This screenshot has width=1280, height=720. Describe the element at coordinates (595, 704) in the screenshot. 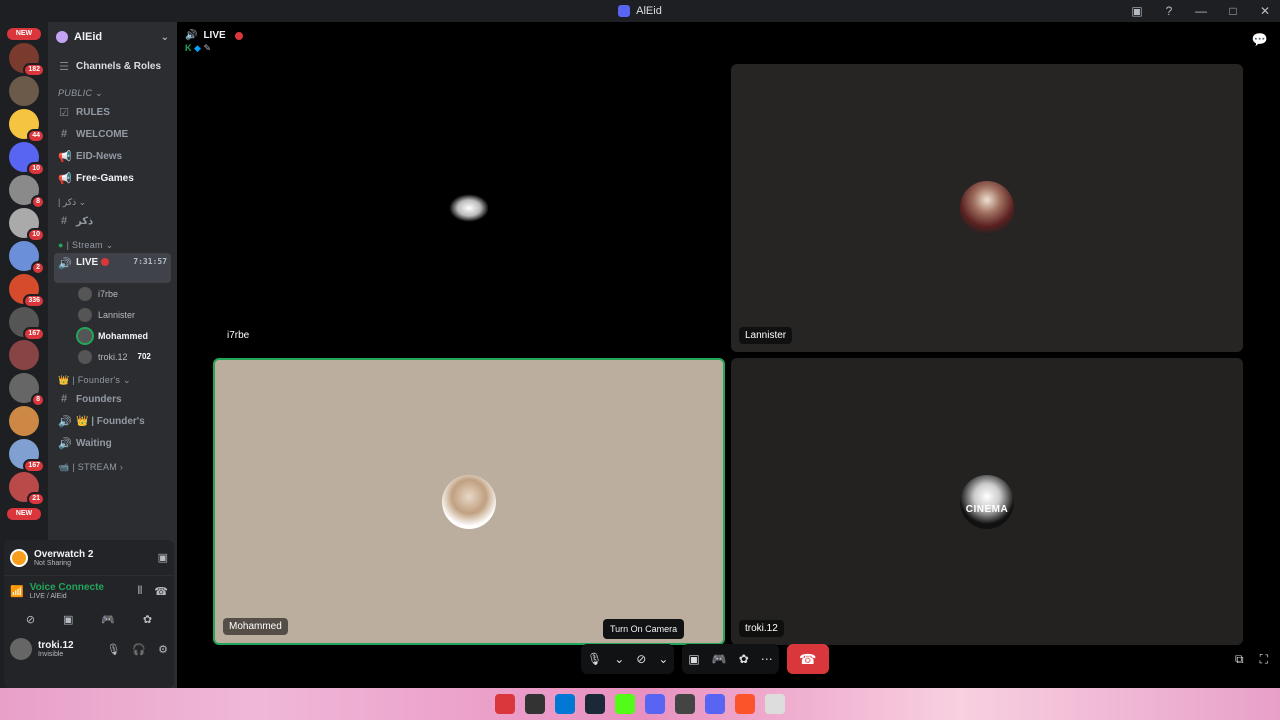

I see `steam-icon` at that location.